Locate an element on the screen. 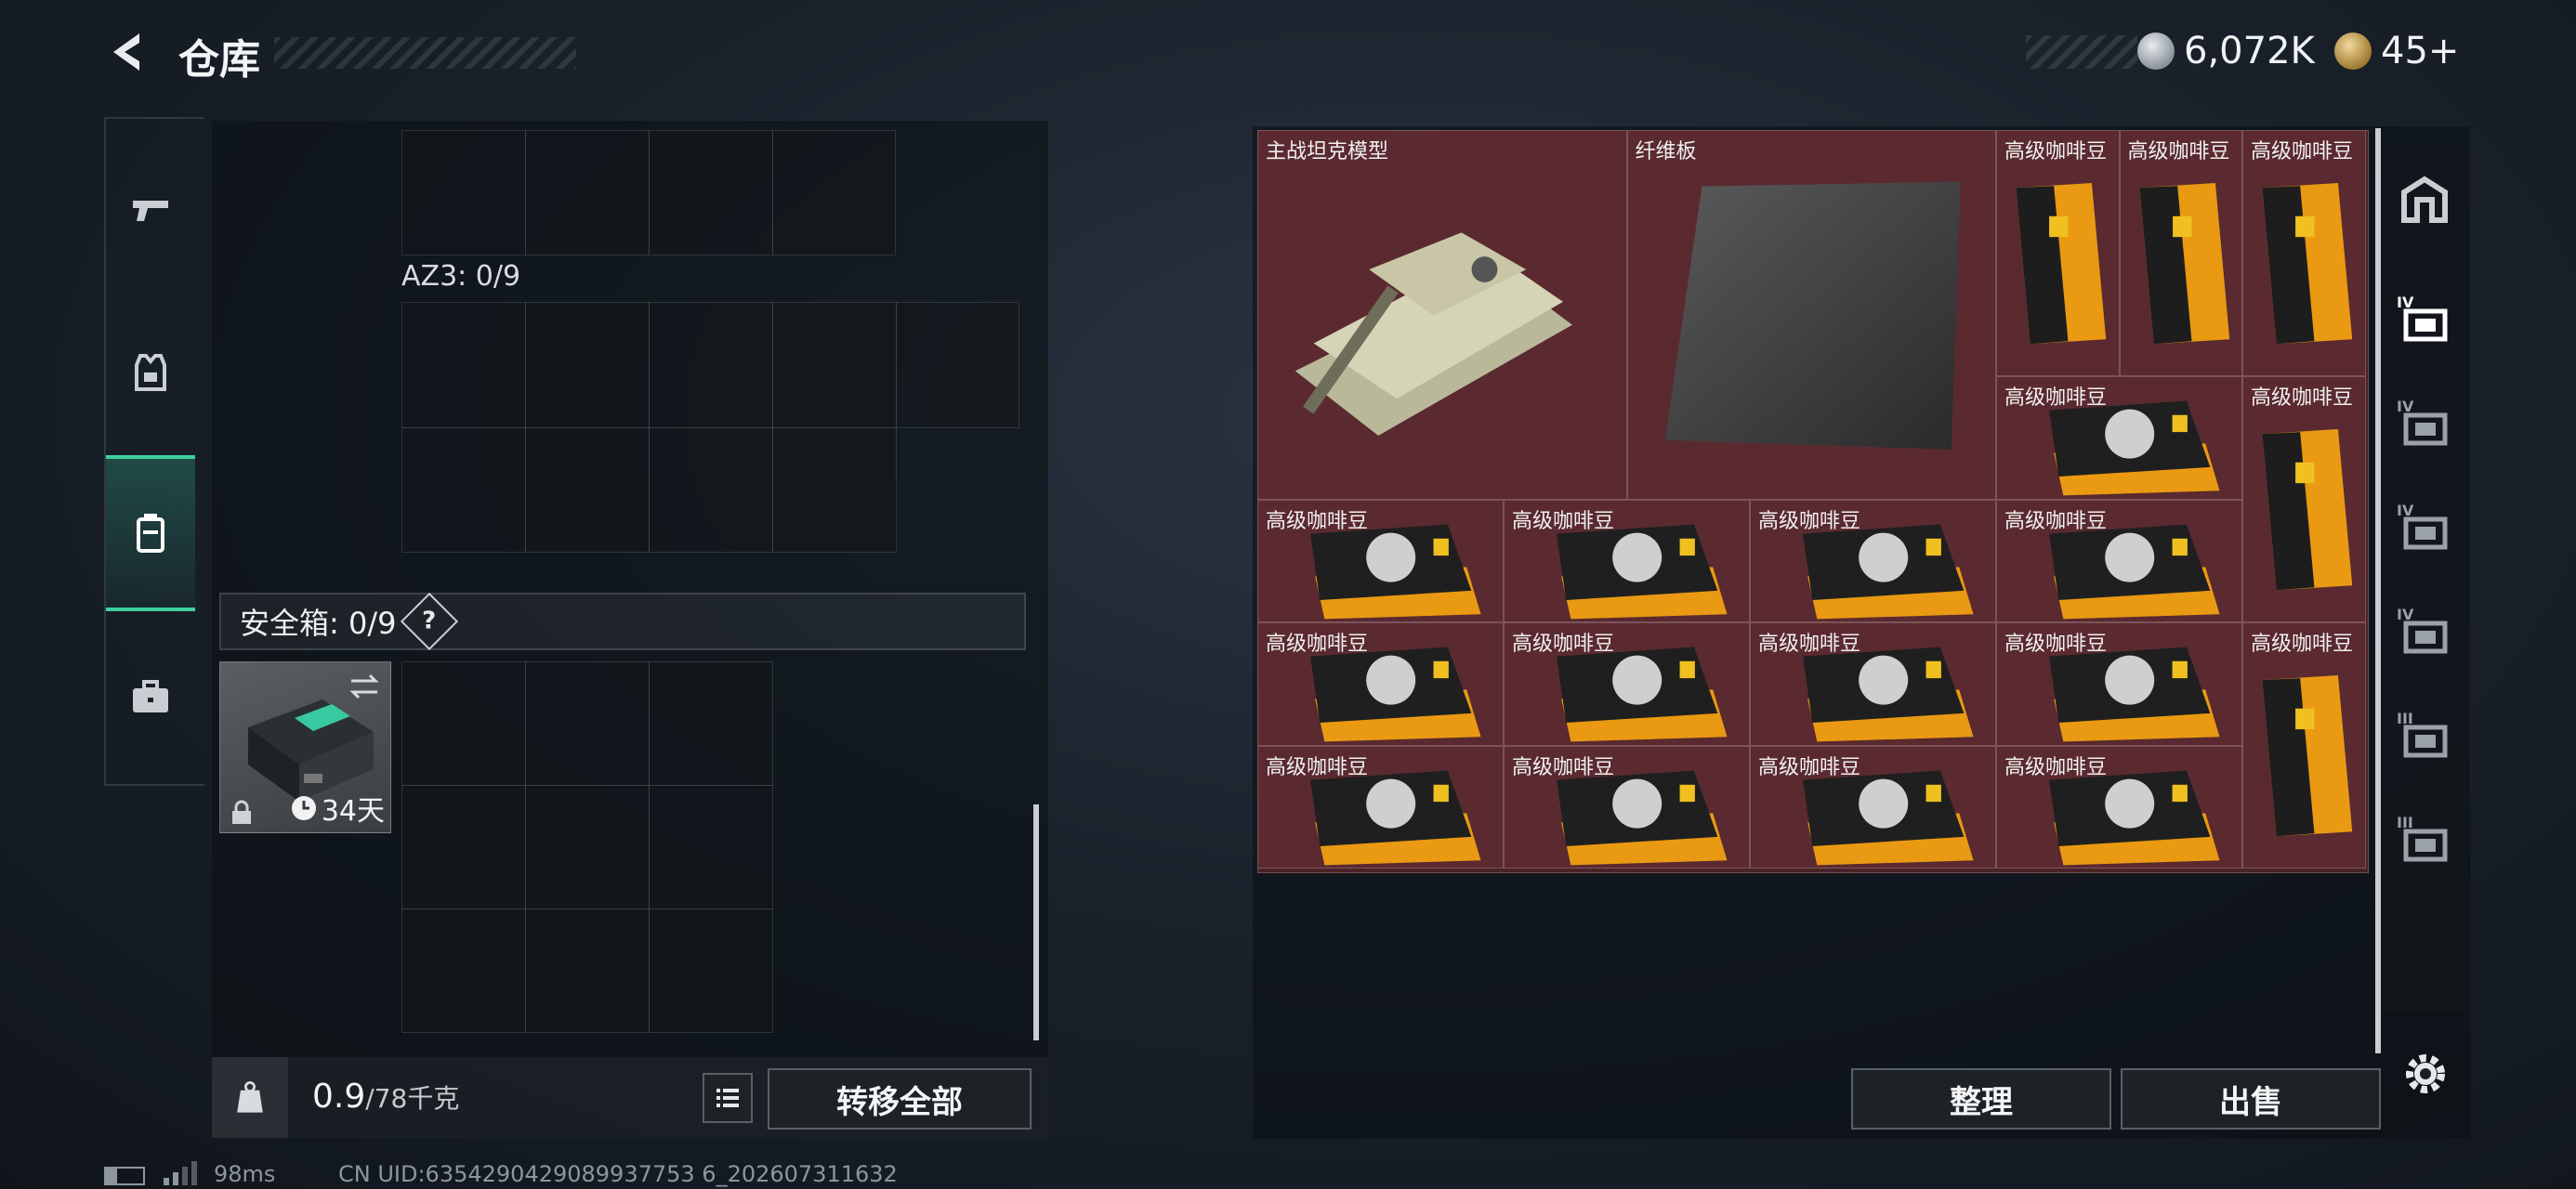 This screenshot has width=2576, height=1189. list-view-button is located at coordinates (728, 1098).